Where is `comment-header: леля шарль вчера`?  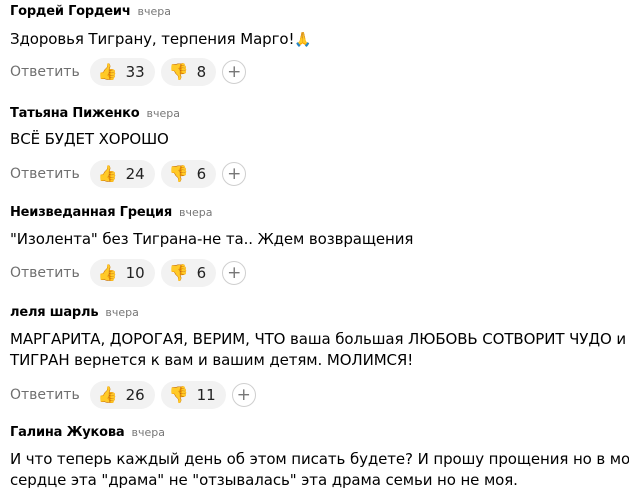
comment-header: леля шарль вчера is located at coordinates (319, 315).